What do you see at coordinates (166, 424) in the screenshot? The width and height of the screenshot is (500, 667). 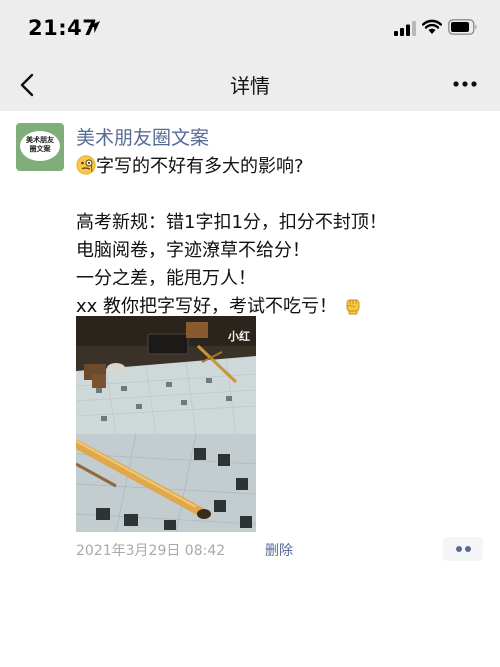 I see `post-photo: 小红` at bounding box center [166, 424].